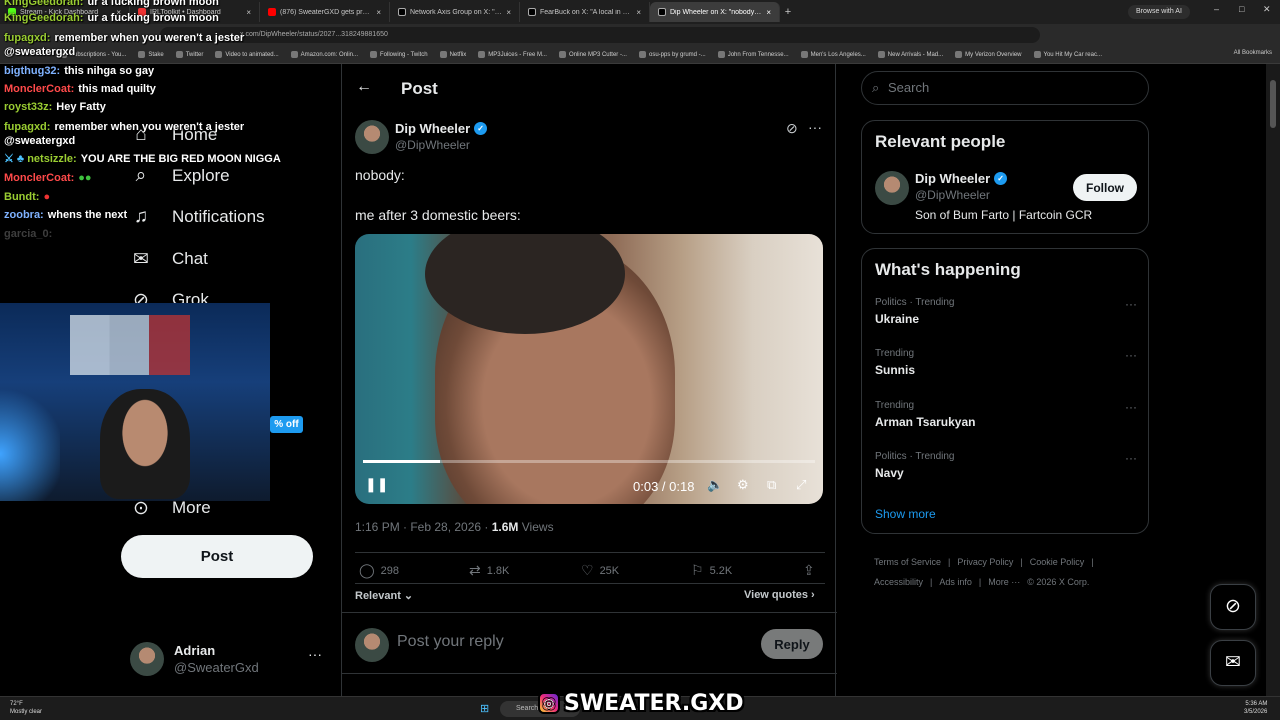 This screenshot has width=1280, height=720. What do you see at coordinates (26, 708) in the screenshot?
I see `weather-widget: 72°F Mostly clear` at bounding box center [26, 708].